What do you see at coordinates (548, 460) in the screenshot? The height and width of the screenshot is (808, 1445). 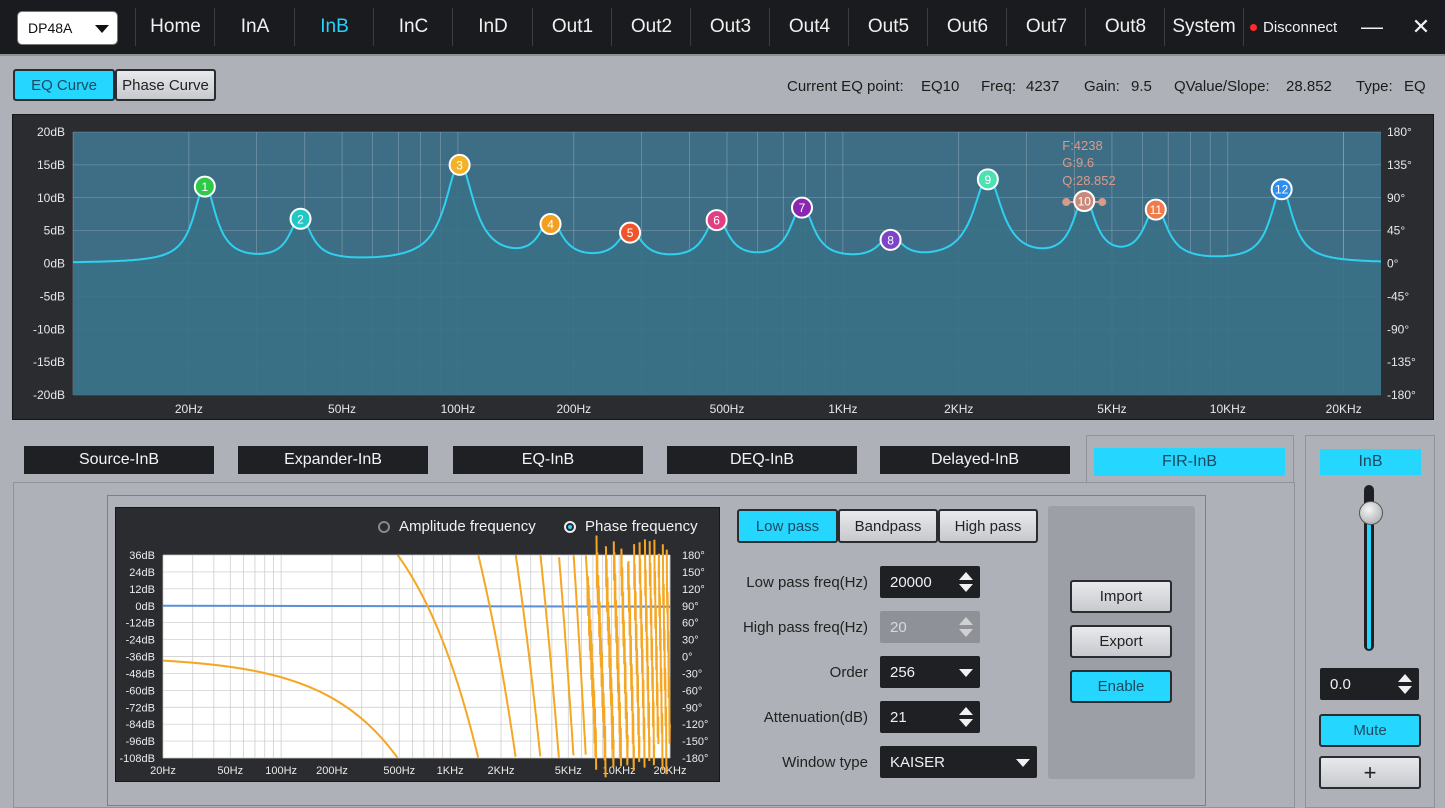 I see `module-tab-eq-inb: EQ-InB` at bounding box center [548, 460].